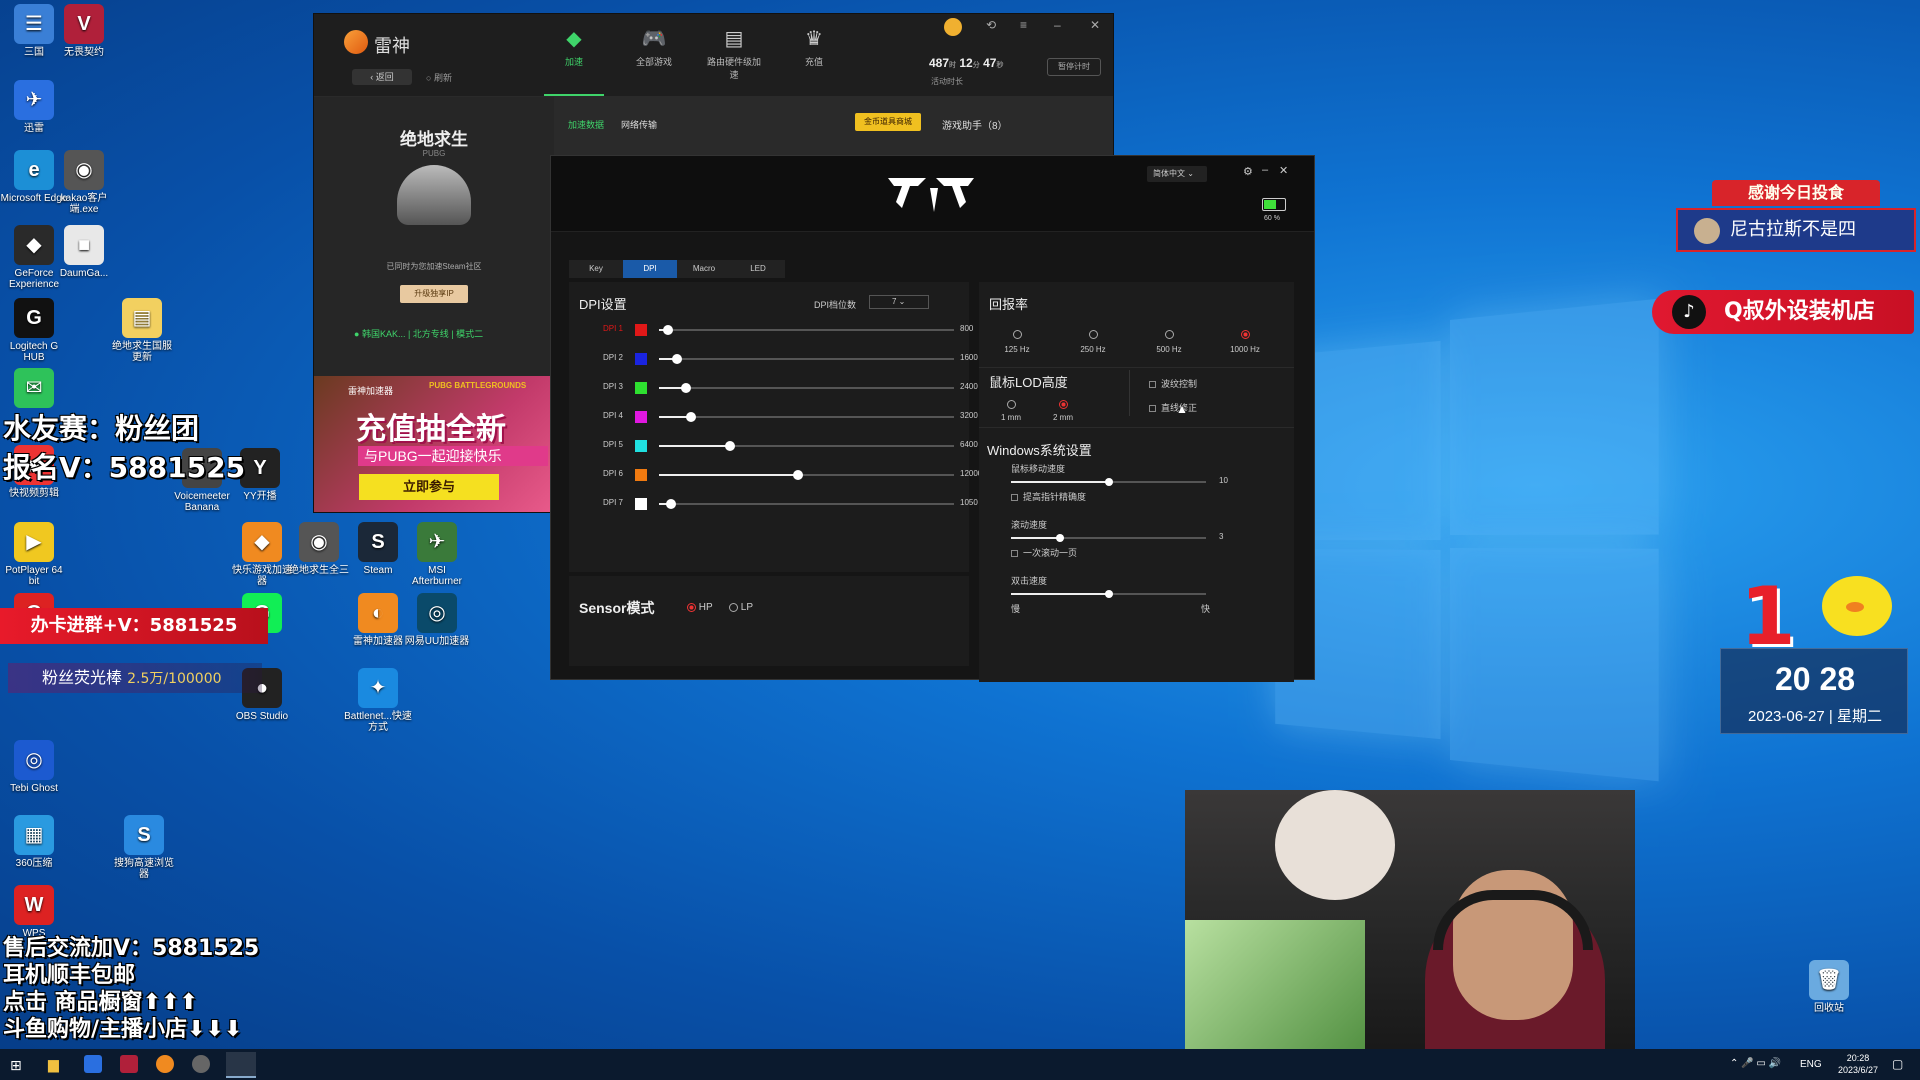 This screenshot has height=1080, width=1920. I want to click on route-info: ● 韩国KAK... | 北方专线 | 模式二, so click(418, 333).